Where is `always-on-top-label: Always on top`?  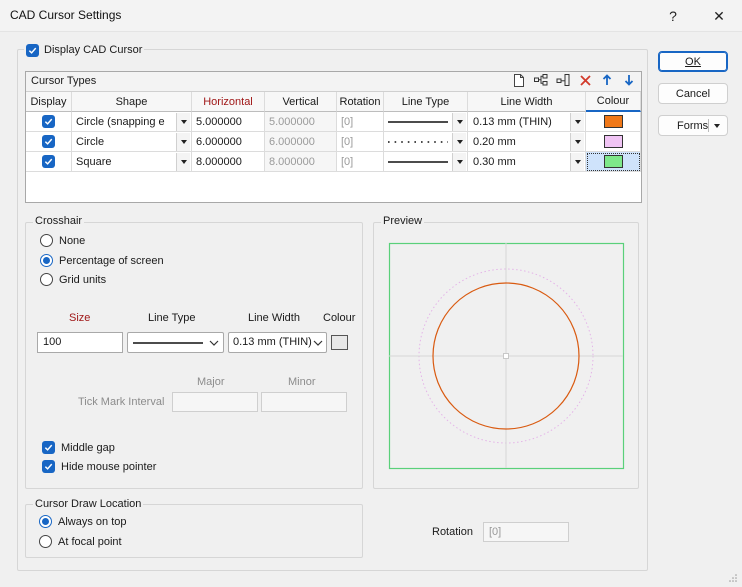 always-on-top-label: Always on top is located at coordinates (92, 521).